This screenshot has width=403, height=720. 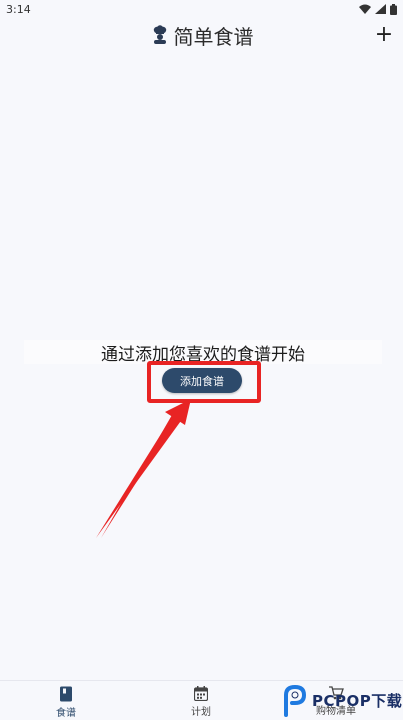 I want to click on title-wrap: 简单食谱, so click(x=202, y=35).